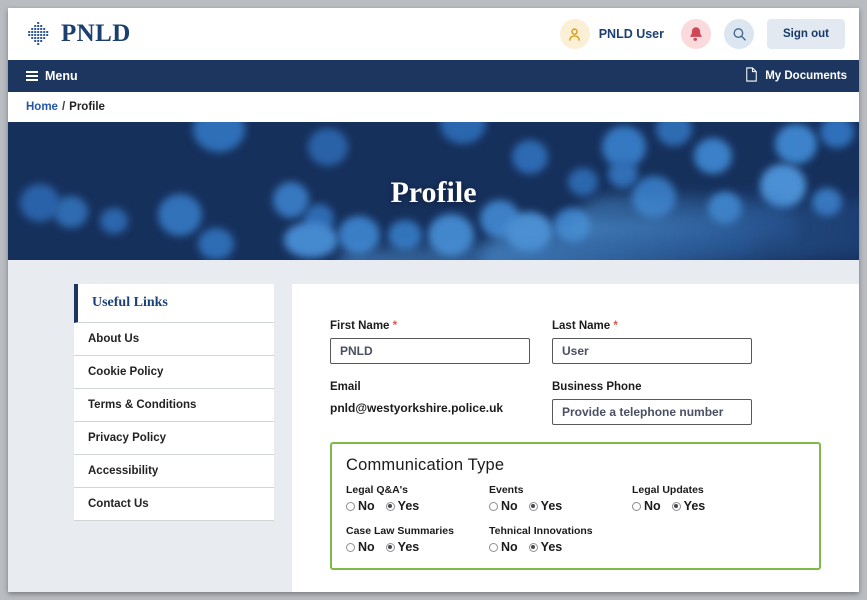 The height and width of the screenshot is (600, 867). I want to click on name-fields-row: First Name * Last Name *, so click(575, 342).